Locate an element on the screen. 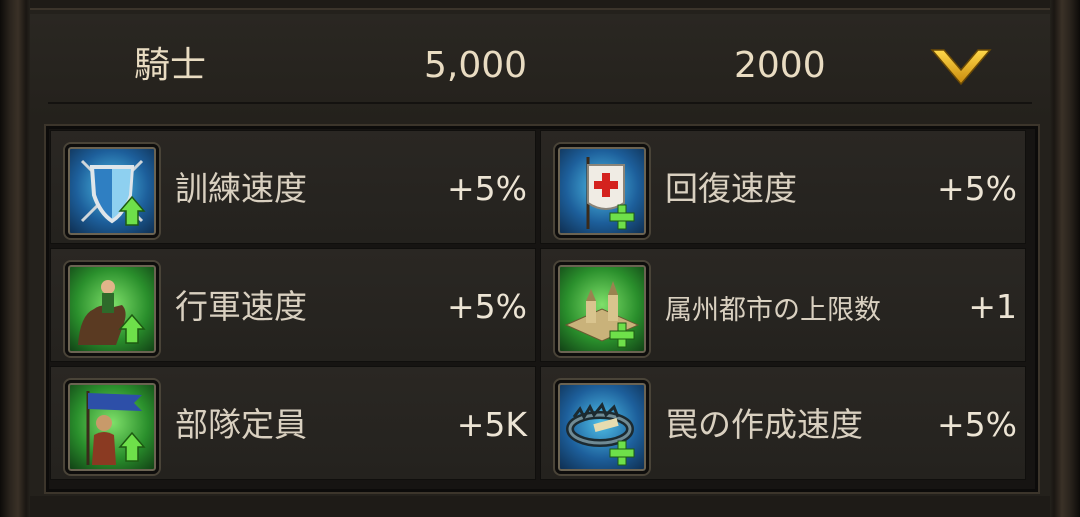 The width and height of the screenshot is (1080, 517). trap-icon is located at coordinates (602, 427).